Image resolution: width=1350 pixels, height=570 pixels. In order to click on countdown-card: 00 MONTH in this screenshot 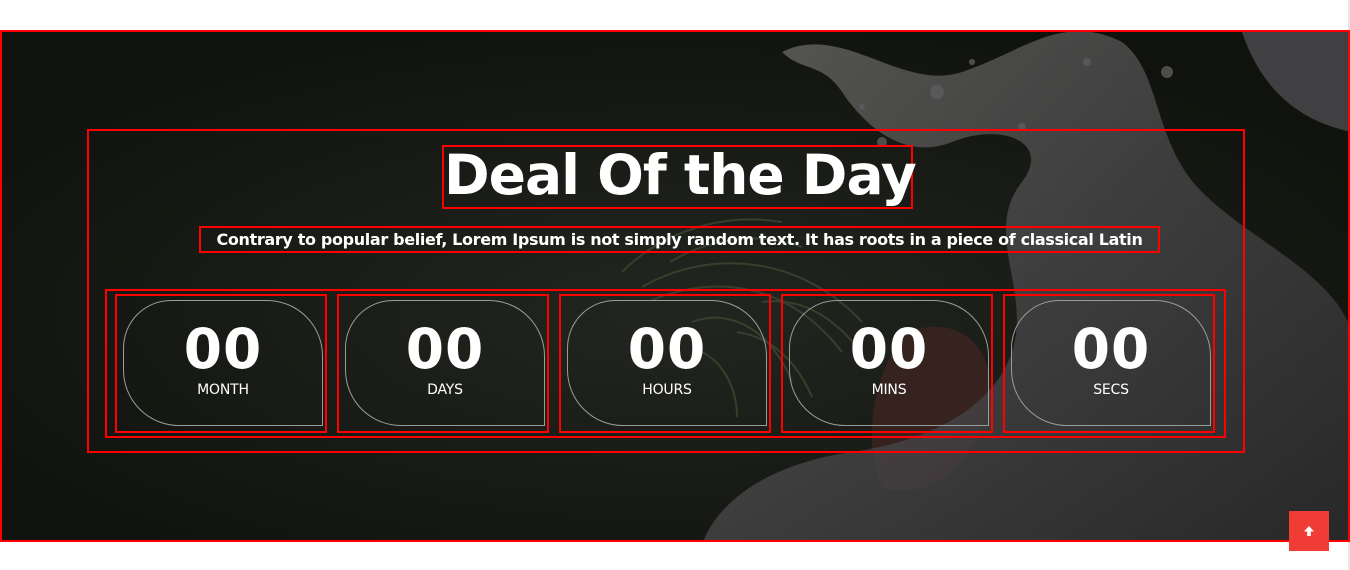, I will do `click(223, 363)`.